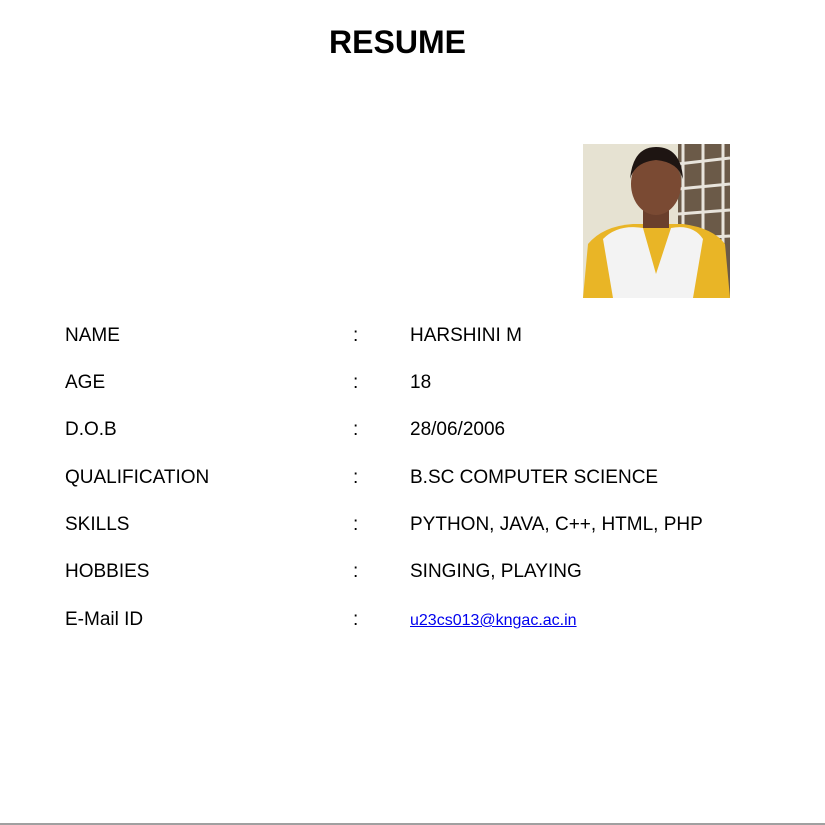  What do you see at coordinates (107, 571) in the screenshot?
I see `field-label: HOBBIES` at bounding box center [107, 571].